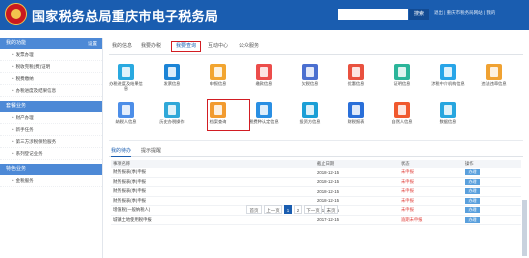 Image resolution: width=529 pixels, height=258 pixels. I want to click on tab-query: 我要查询, so click(186, 46).